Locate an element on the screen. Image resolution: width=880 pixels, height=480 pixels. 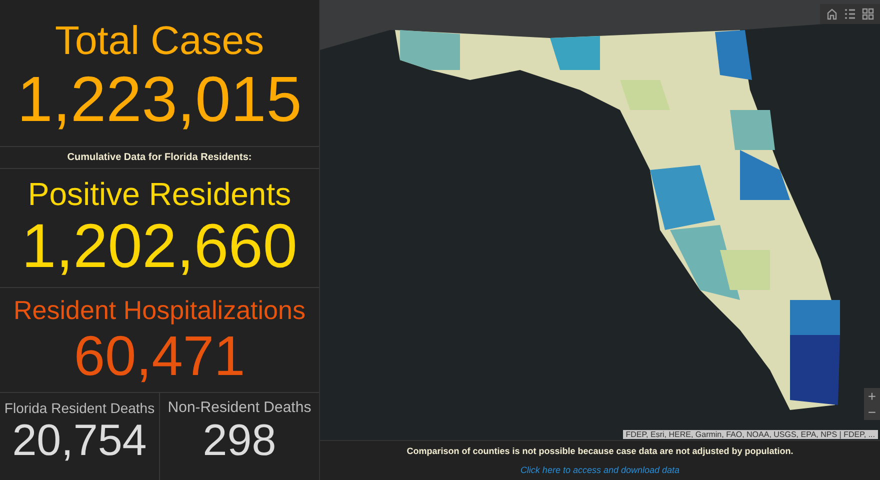
zoom-button: + is located at coordinates (872, 396).